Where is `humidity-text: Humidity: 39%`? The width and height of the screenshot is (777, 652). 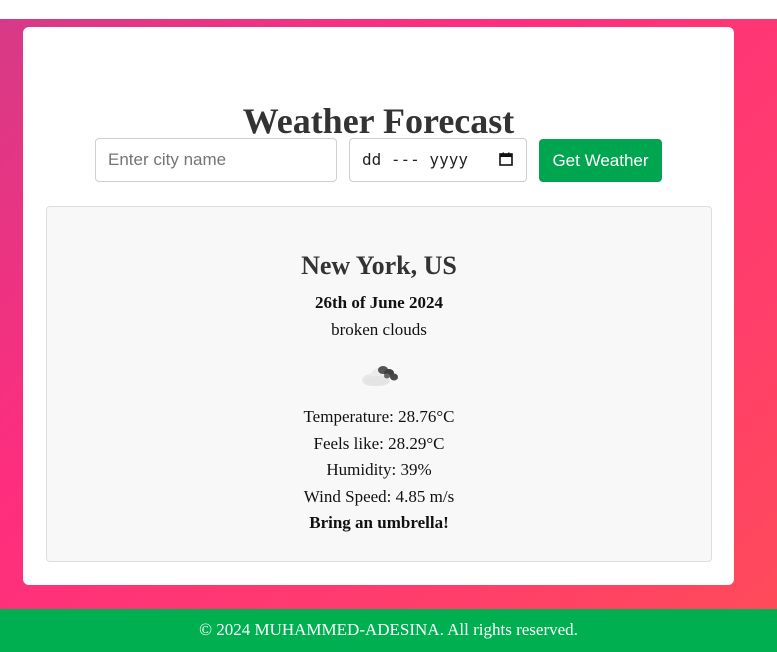 humidity-text: Humidity: 39% is located at coordinates (379, 469).